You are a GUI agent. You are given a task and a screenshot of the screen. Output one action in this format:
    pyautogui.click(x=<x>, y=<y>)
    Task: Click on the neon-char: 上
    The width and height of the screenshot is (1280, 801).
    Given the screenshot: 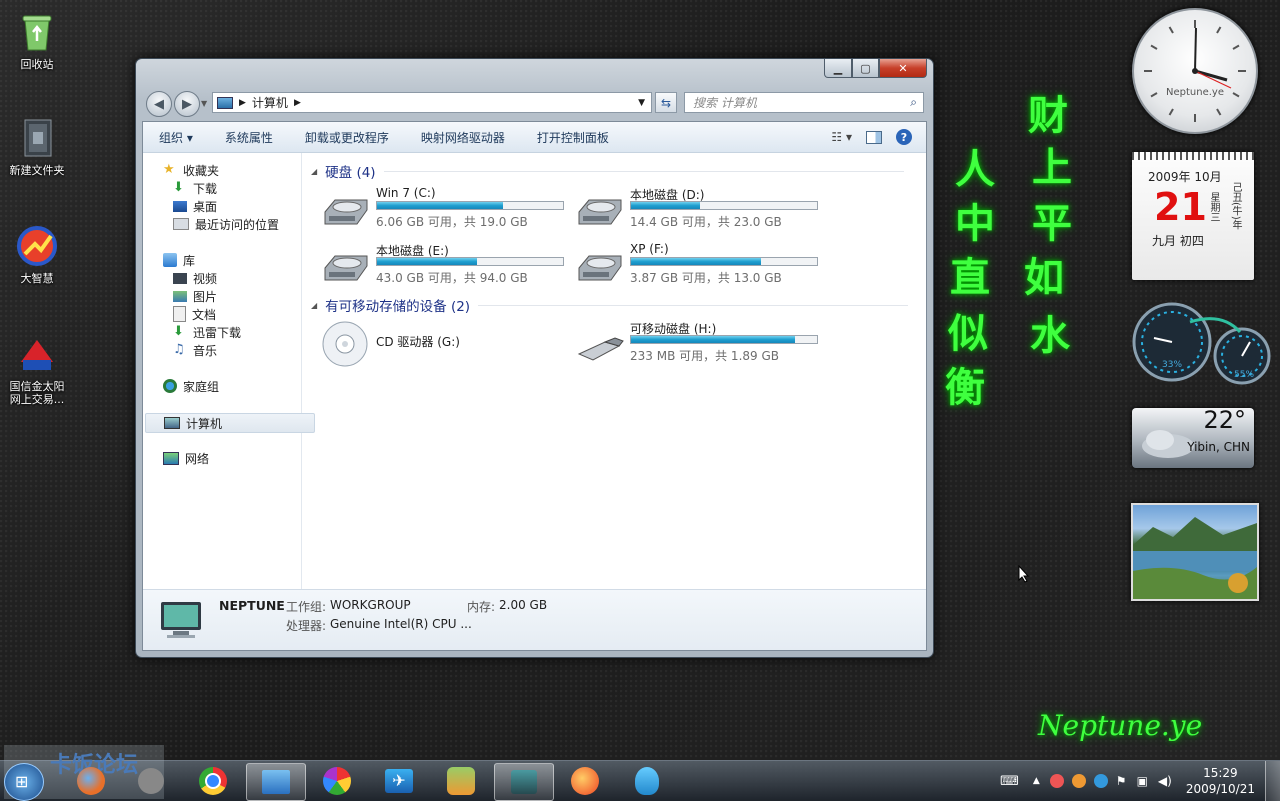 What is the action you would take?
    pyautogui.click(x=1052, y=167)
    